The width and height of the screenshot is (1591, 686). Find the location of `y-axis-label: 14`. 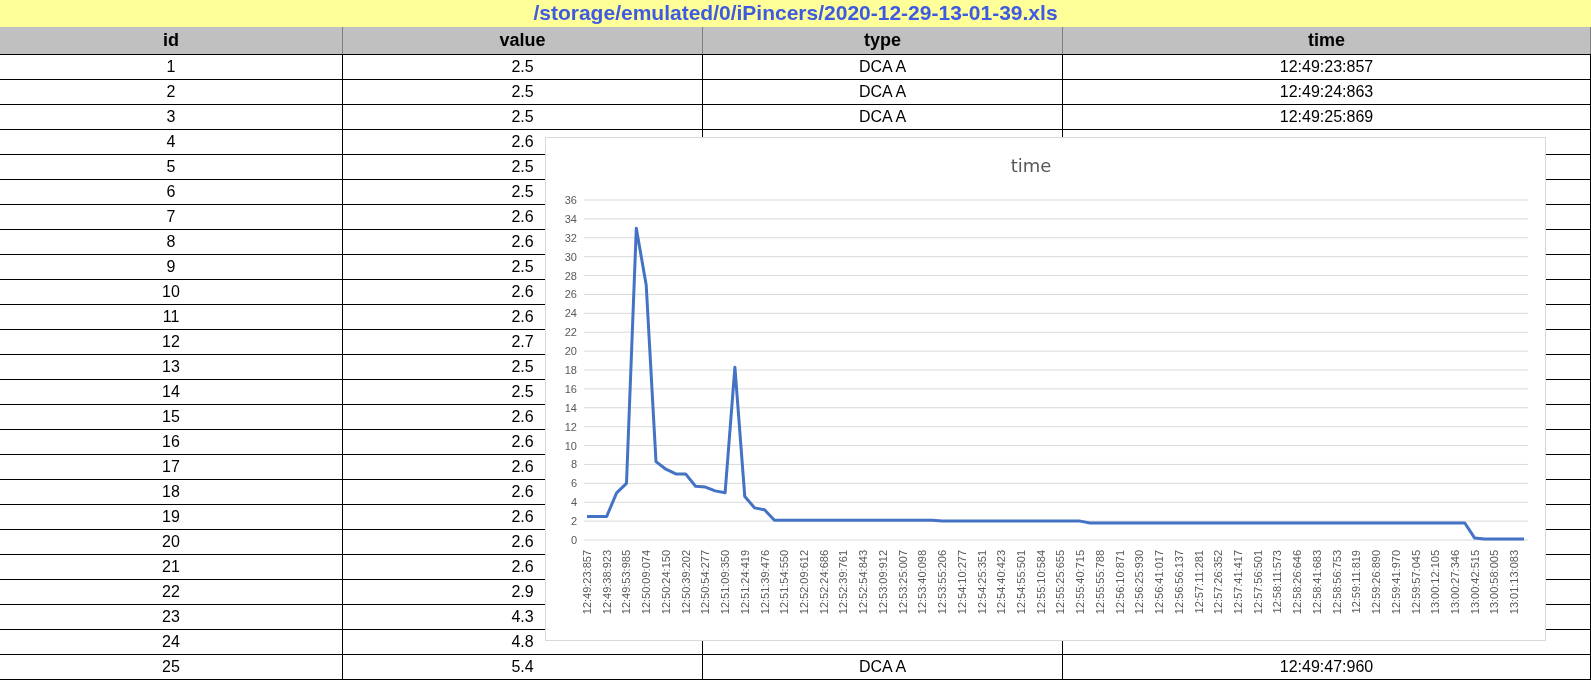

y-axis-label: 14 is located at coordinates (570, 407).